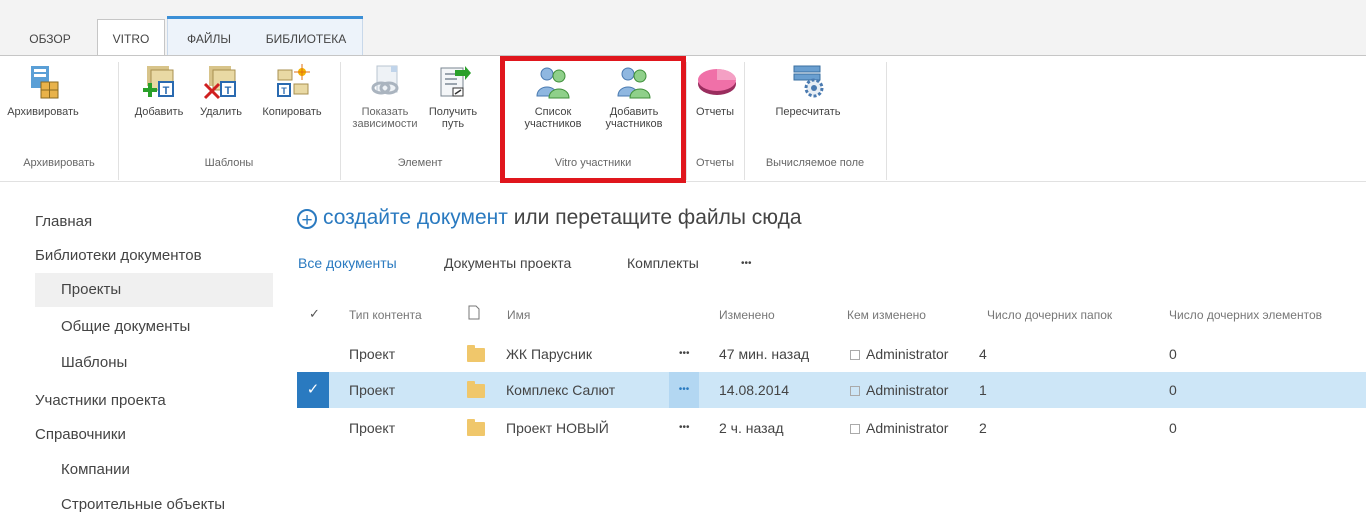 This screenshot has width=1366, height=522. What do you see at coordinates (474, 314) in the screenshot?
I see `file-type-icon` at bounding box center [474, 314].